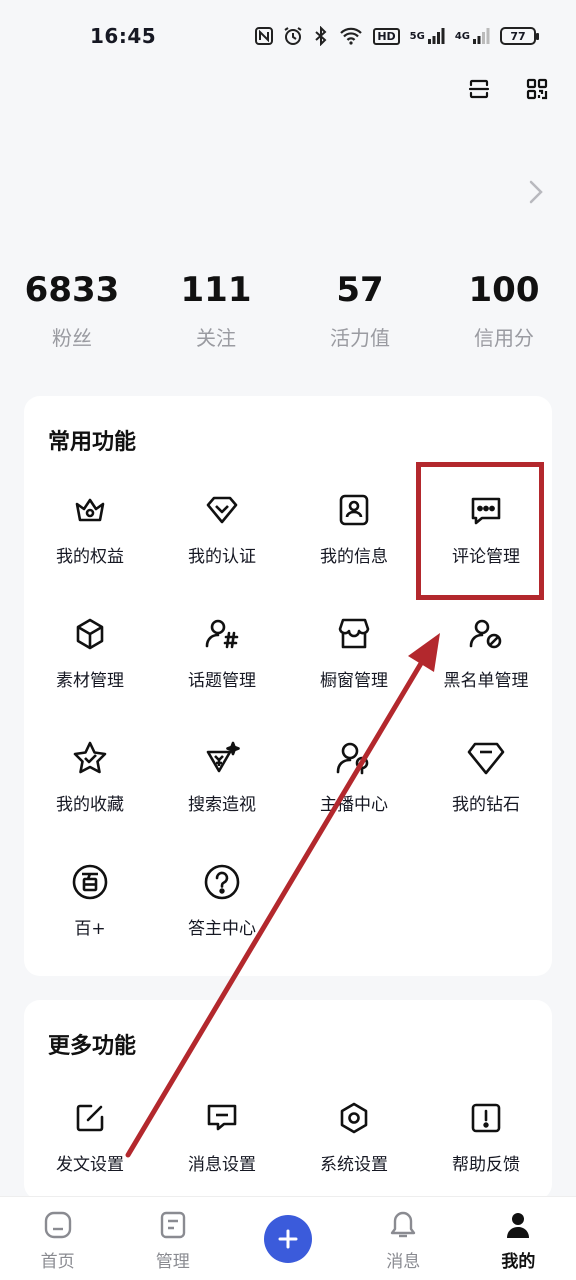 This screenshot has height=1280, width=576. What do you see at coordinates (222, 805) in the screenshot?
I see `tile-label: 搜索造视` at bounding box center [222, 805].